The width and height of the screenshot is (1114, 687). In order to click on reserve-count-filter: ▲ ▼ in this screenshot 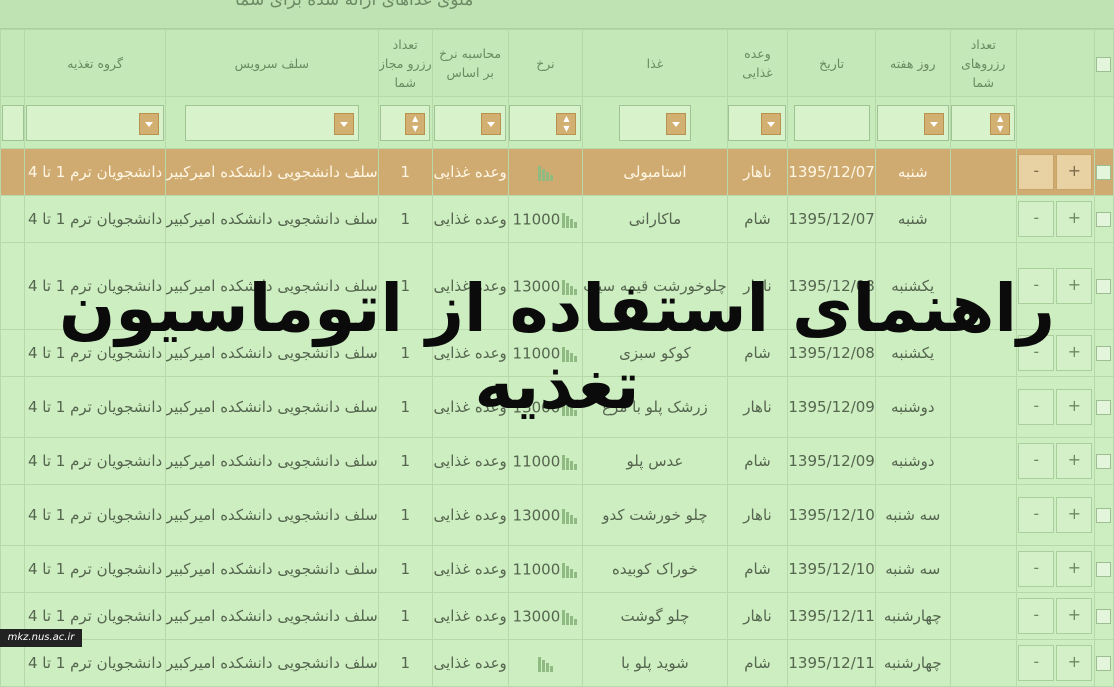, I will do `click(983, 122)`.